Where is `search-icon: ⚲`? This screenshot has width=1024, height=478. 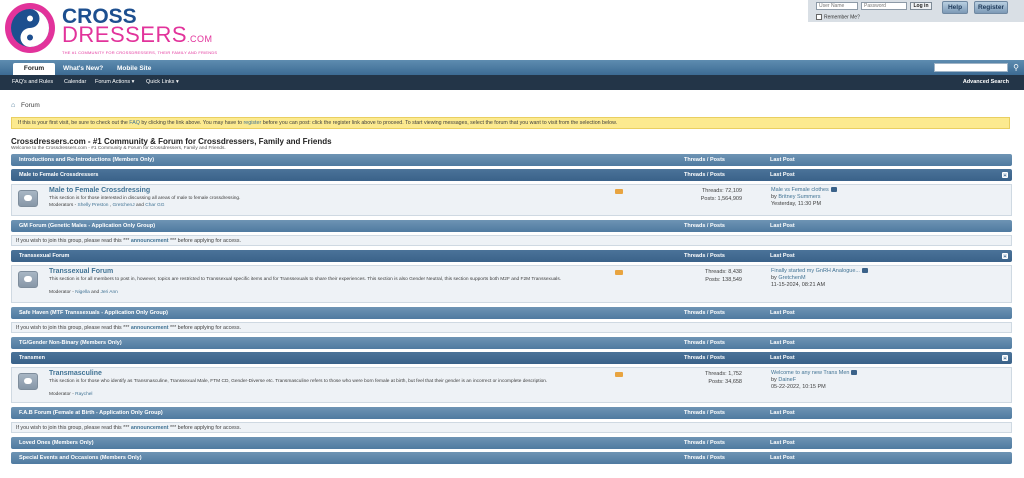 search-icon: ⚲ is located at coordinates (1016, 67).